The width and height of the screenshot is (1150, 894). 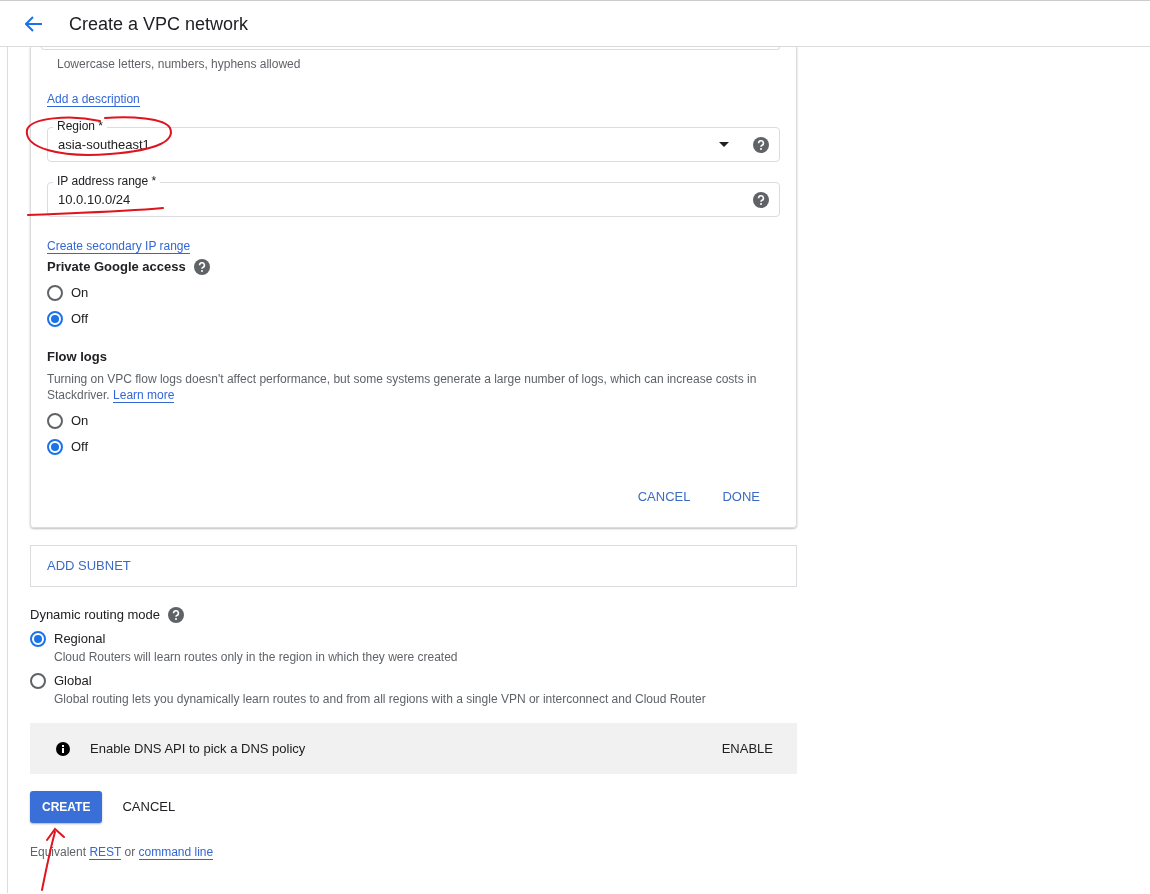 I want to click on command-line-link: command line, so click(x=176, y=852).